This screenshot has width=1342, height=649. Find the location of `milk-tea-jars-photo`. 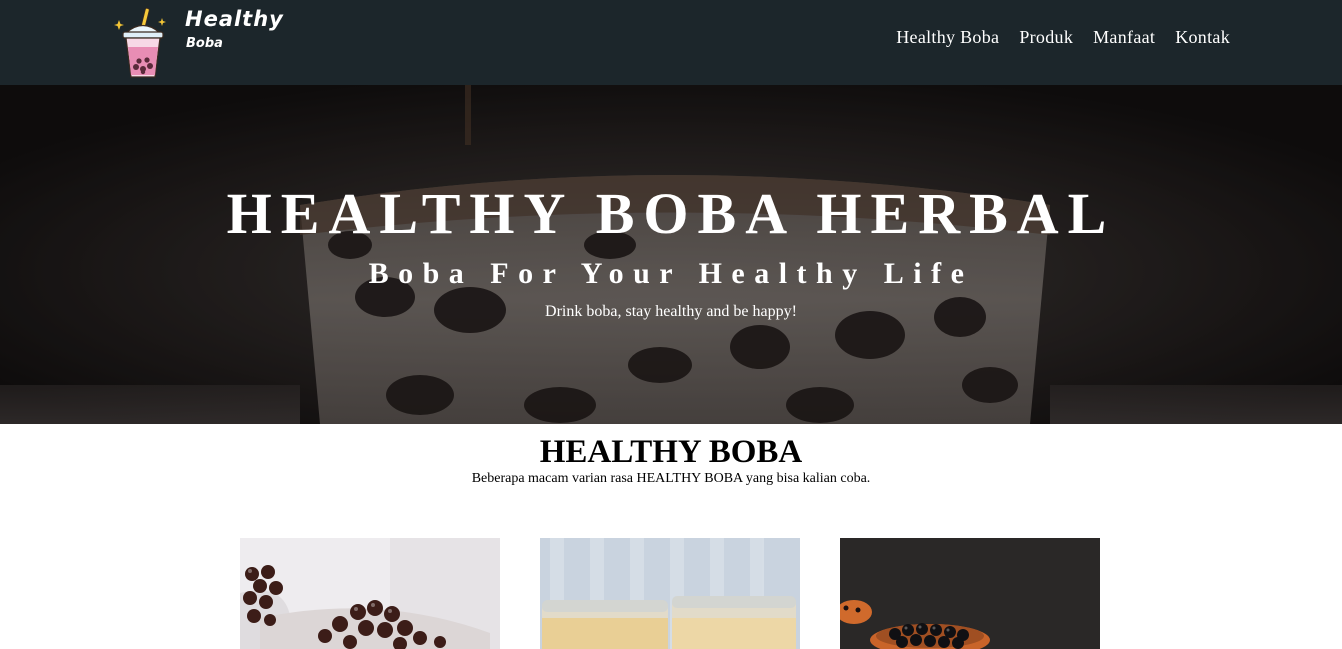

milk-tea-jars-photo is located at coordinates (670, 593).